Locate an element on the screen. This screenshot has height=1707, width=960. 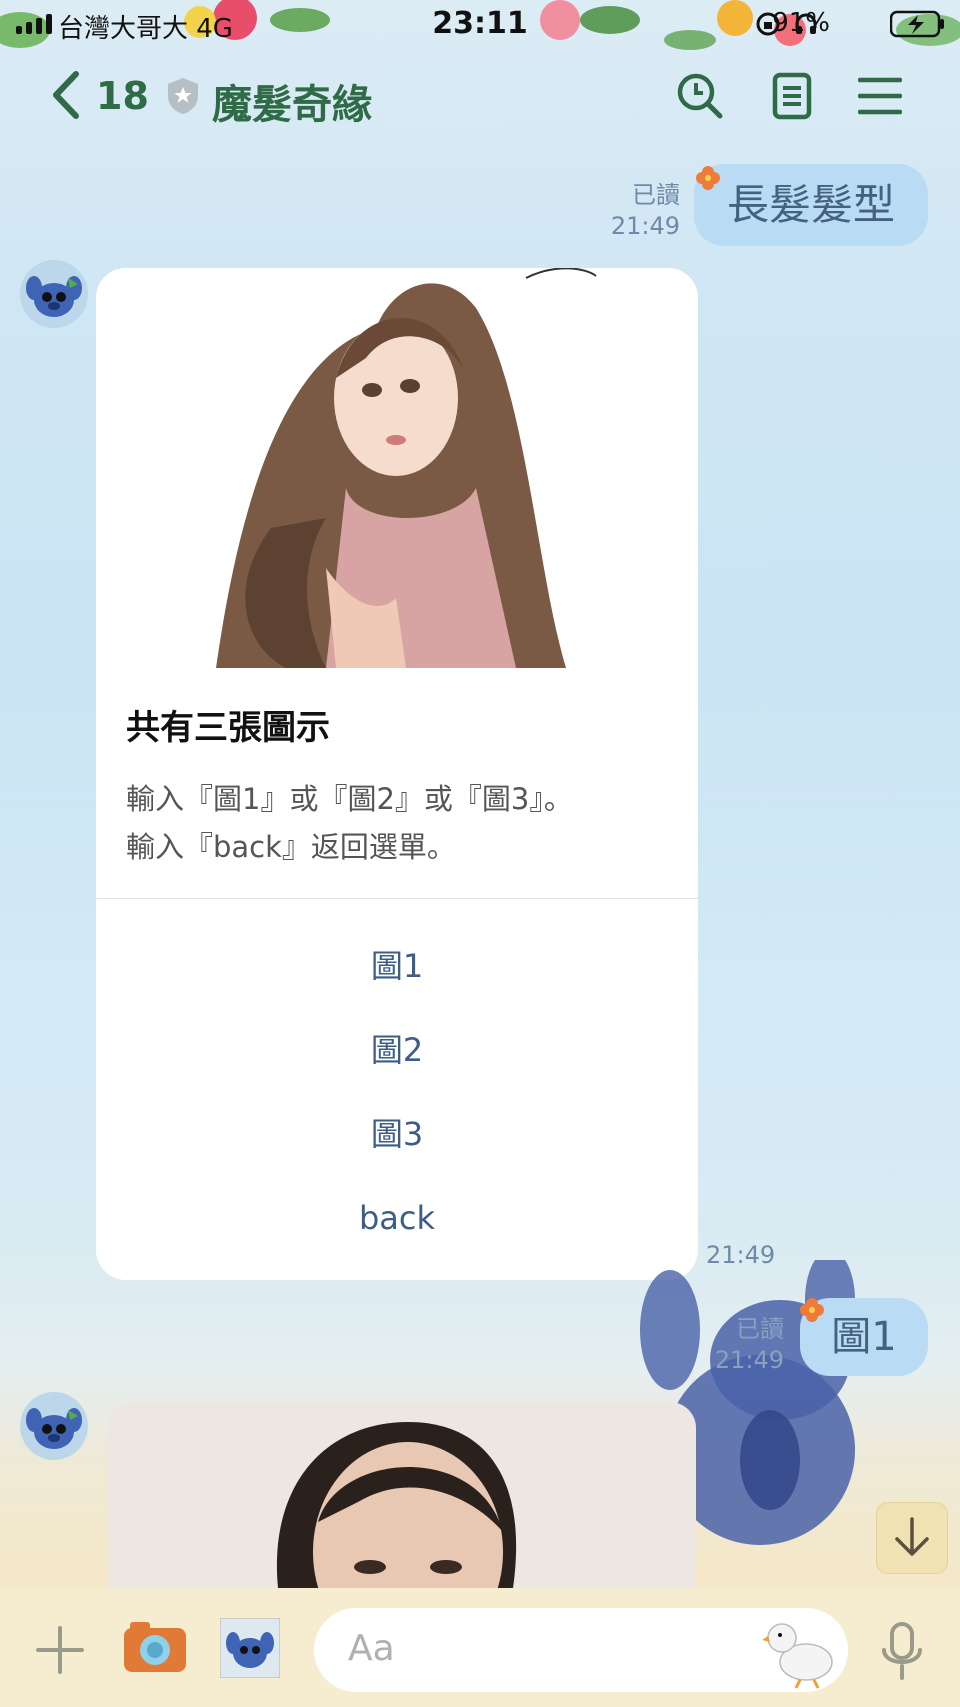
outgoing-message-bubble: 長髮髮型 is located at coordinates (811, 205).